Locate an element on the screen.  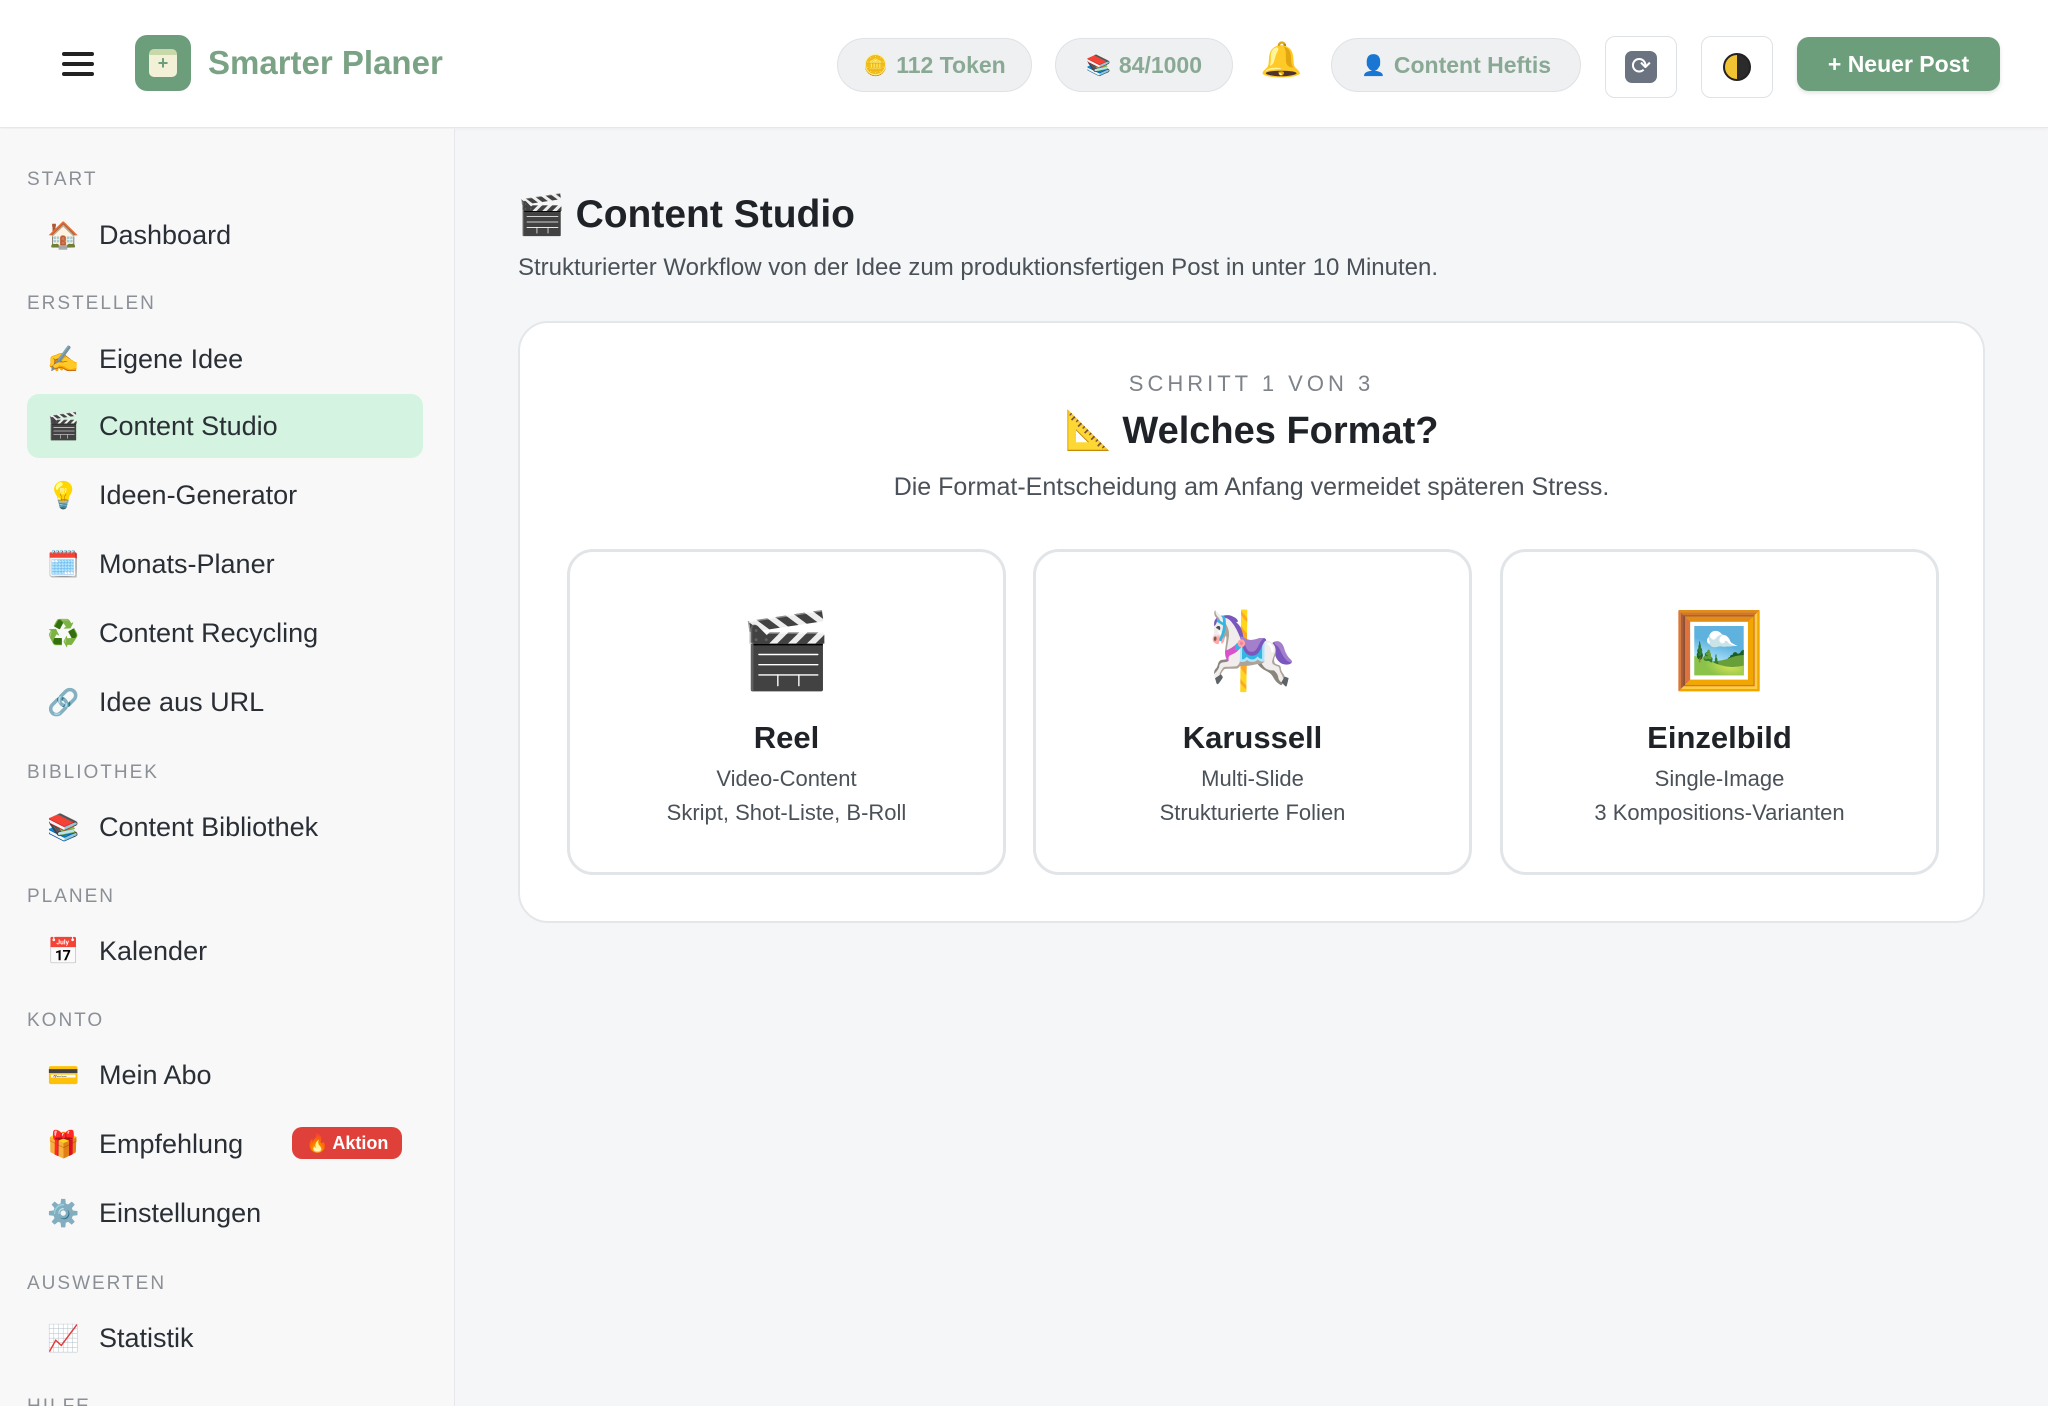
calendar-pad-icon: 🗓️ is located at coordinates (63, 563).